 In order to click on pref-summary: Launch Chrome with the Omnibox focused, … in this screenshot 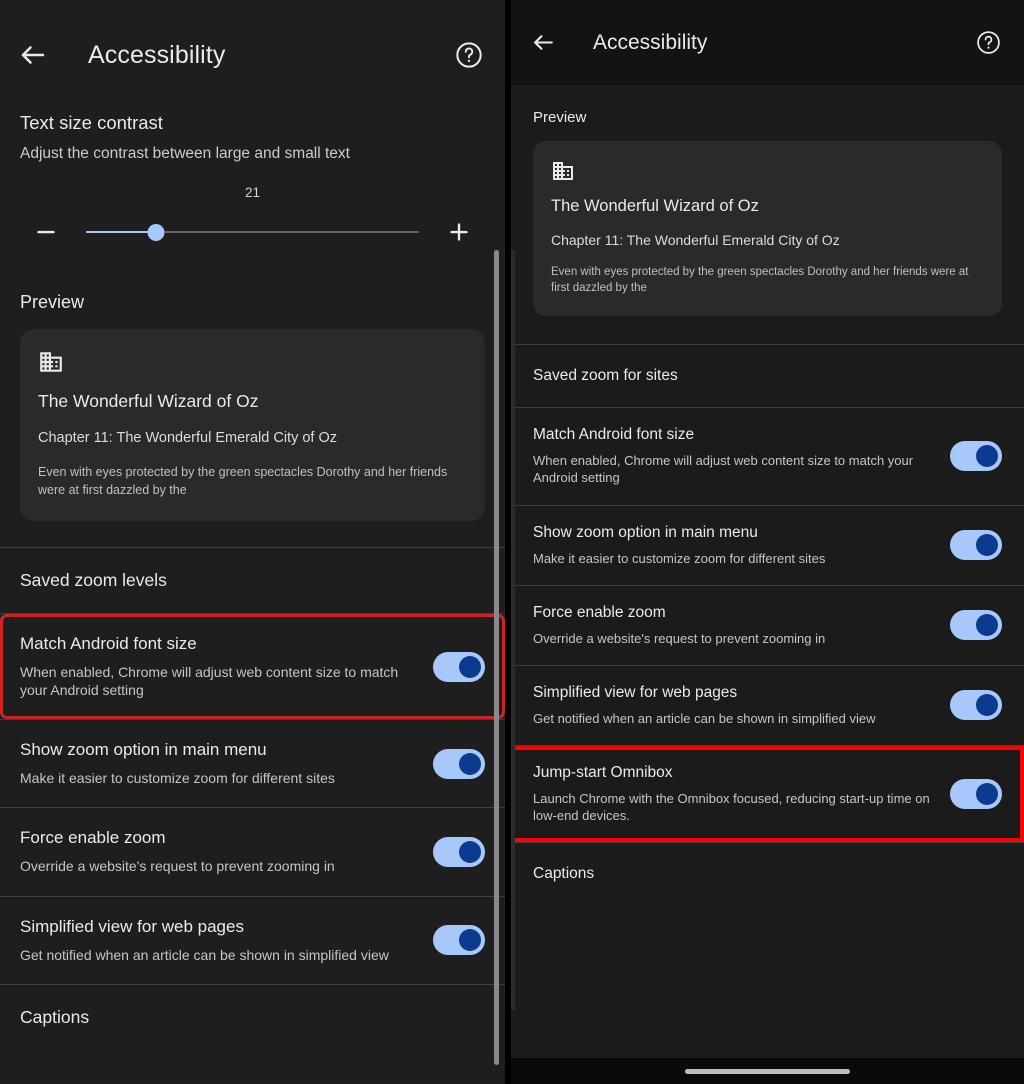, I will do `click(731, 807)`.